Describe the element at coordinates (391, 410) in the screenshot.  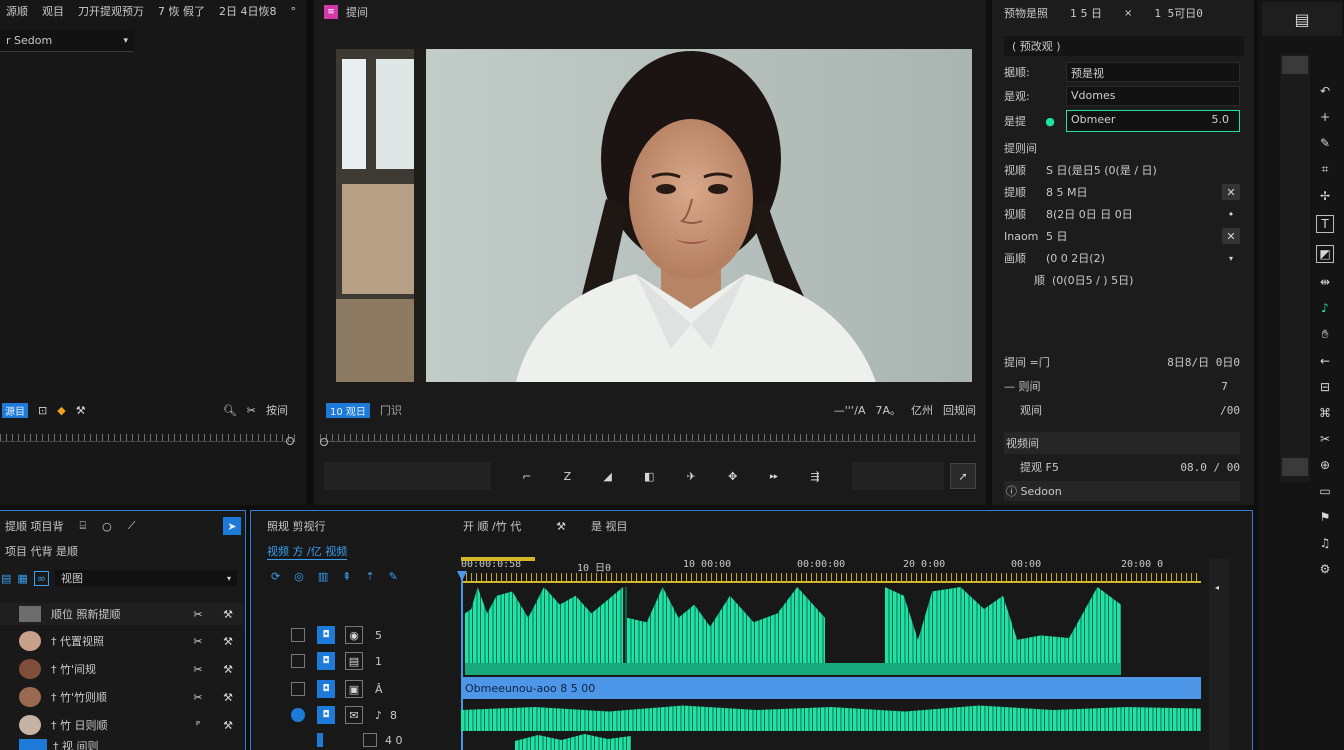
I see `program-fit-label: 冂识` at that location.